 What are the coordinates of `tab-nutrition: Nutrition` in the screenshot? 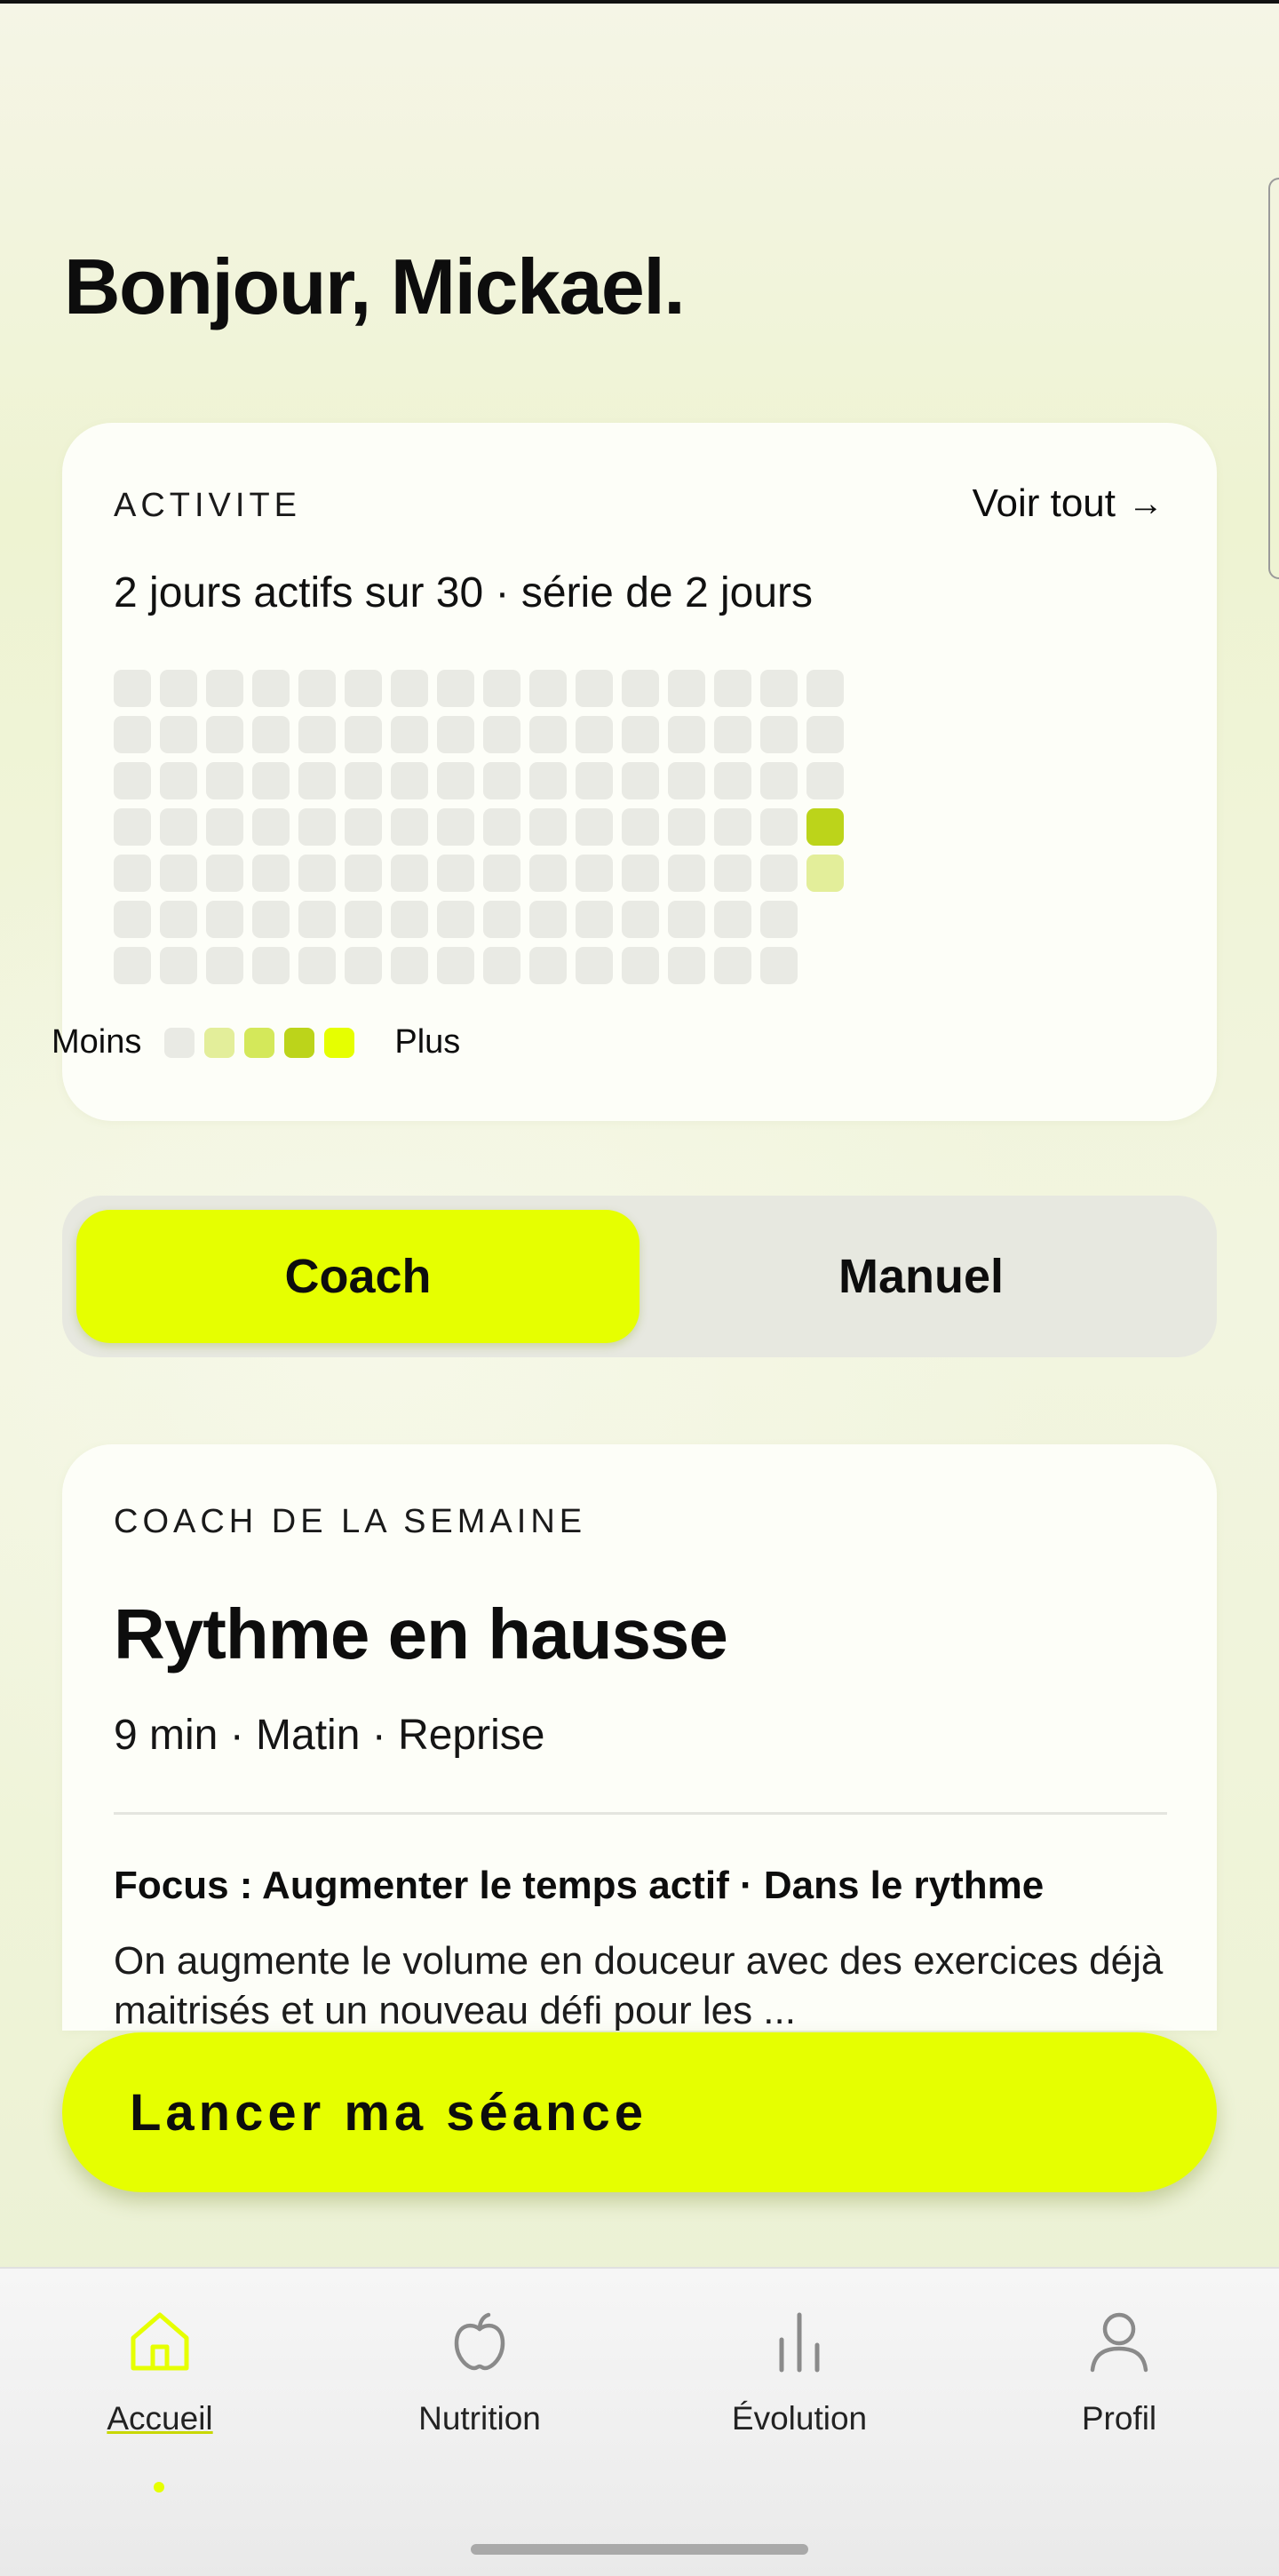 It's located at (480, 2395).